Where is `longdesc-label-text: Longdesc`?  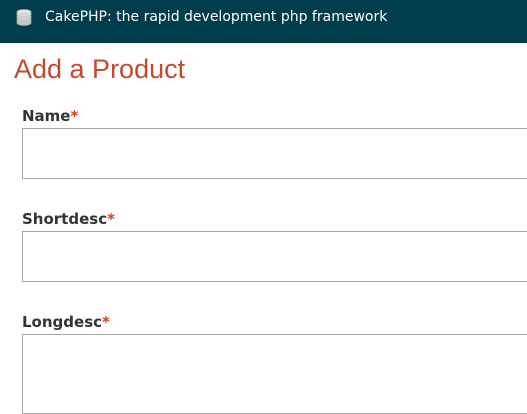
longdesc-label-text: Longdesc is located at coordinates (62, 322).